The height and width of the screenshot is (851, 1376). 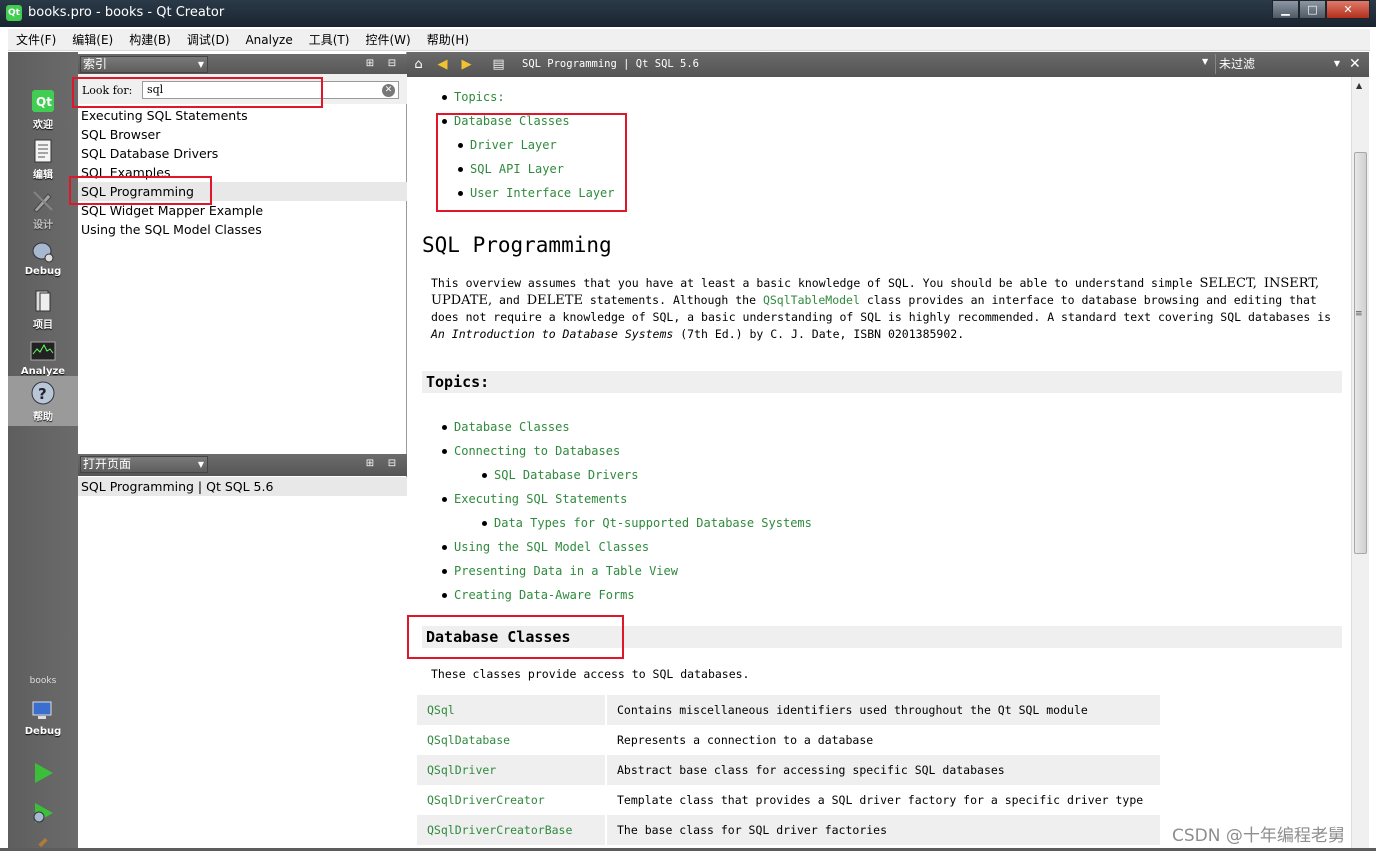 What do you see at coordinates (542, 193) in the screenshot?
I see `topic-link: User Interface Layer` at bounding box center [542, 193].